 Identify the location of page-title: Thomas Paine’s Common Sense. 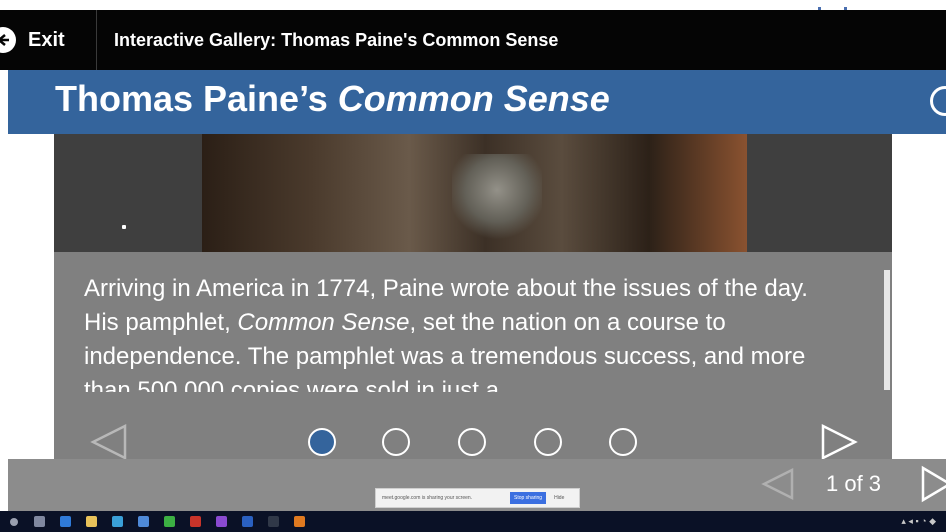
(332, 99).